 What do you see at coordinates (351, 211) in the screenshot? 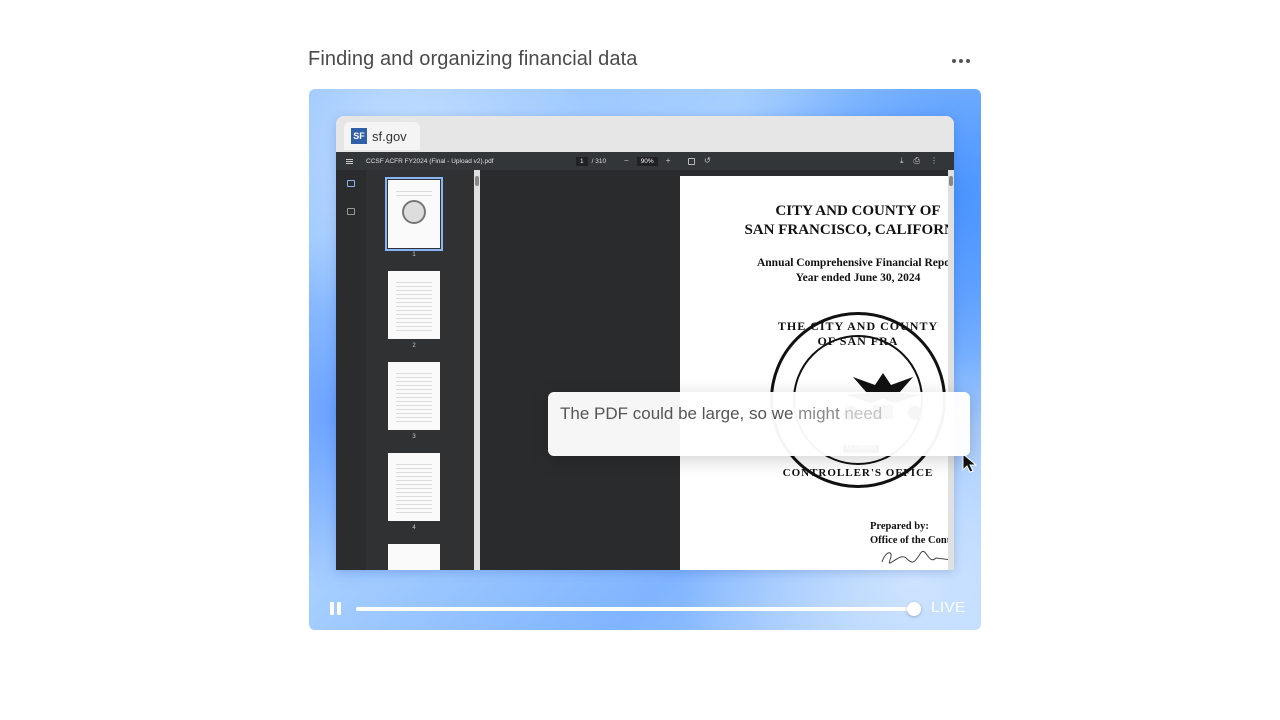
I see `outline-icon` at bounding box center [351, 211].